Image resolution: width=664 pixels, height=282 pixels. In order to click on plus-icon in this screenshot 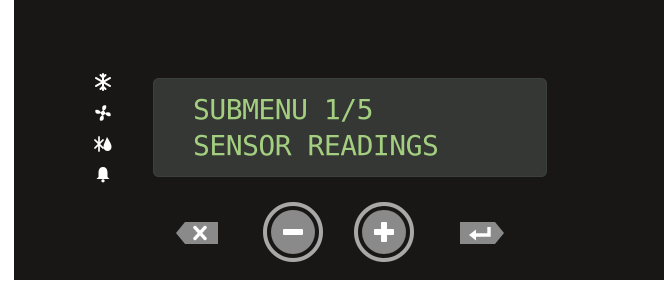, I will do `click(384, 232)`.